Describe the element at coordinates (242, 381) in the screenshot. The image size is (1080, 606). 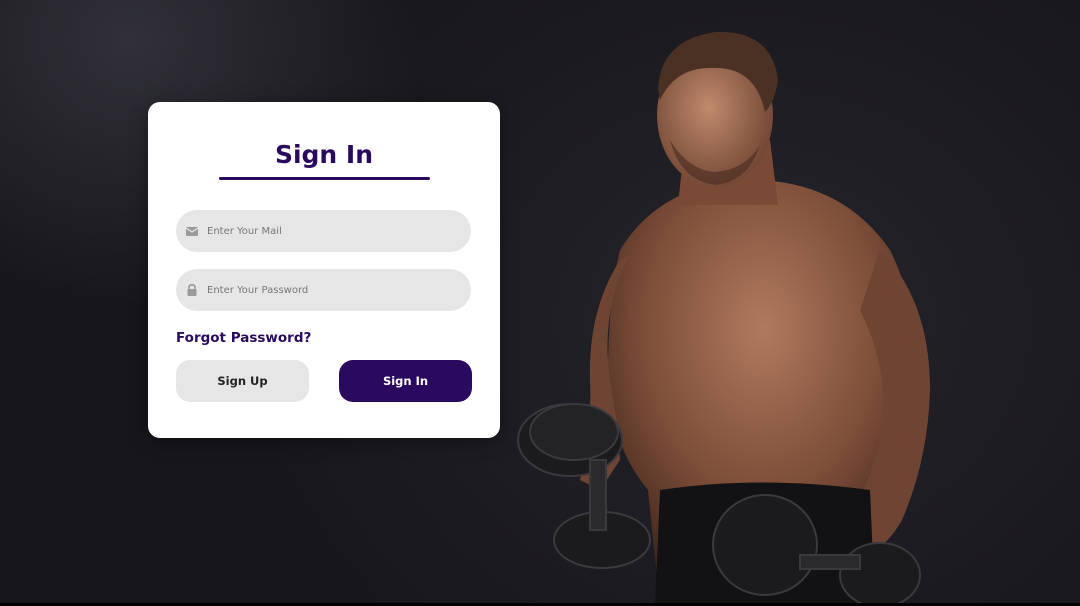
I see `sign-up-button: Sign Up` at that location.